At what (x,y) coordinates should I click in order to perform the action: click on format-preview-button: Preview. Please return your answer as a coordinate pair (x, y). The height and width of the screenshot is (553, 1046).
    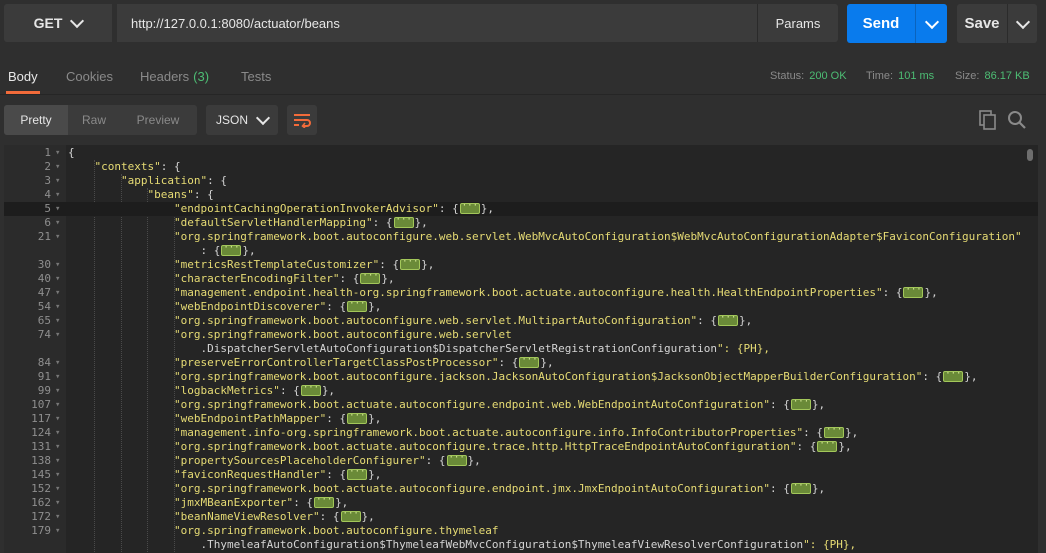
    Looking at the image, I should click on (158, 120).